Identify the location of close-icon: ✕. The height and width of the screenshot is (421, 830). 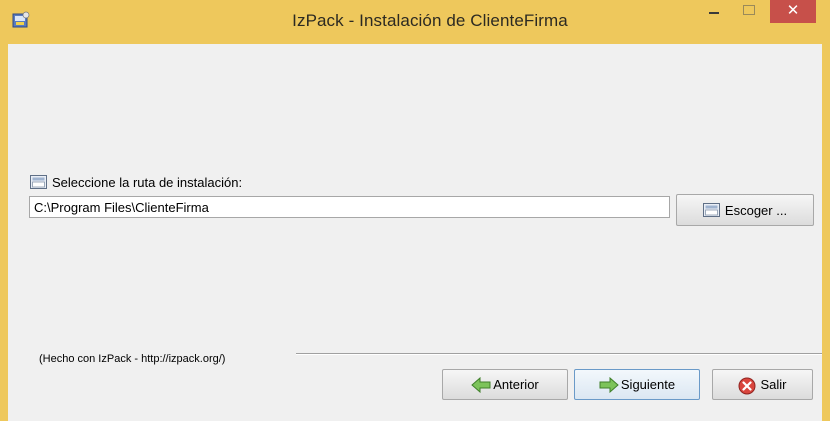
(793, 10).